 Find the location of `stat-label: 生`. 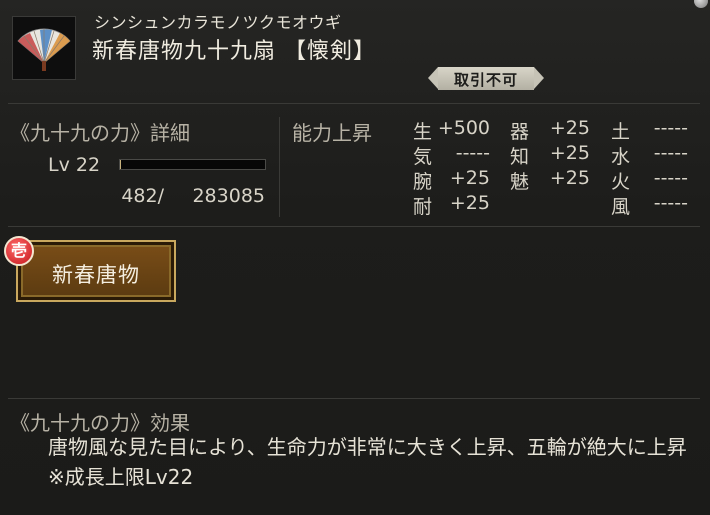

stat-label: 生 is located at coordinates (423, 132).